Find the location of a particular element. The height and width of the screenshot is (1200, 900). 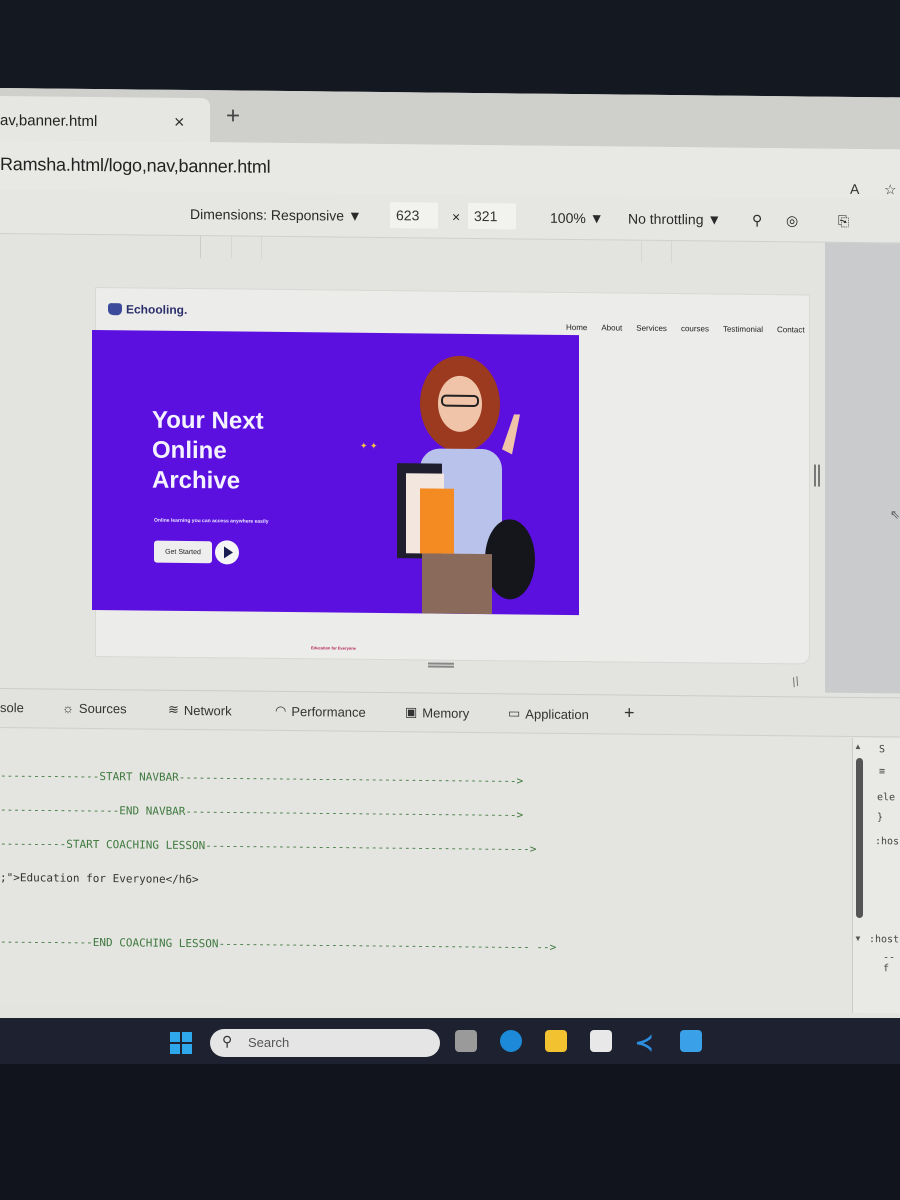

sparkle-icon: ✦ ✦ is located at coordinates (369, 445).